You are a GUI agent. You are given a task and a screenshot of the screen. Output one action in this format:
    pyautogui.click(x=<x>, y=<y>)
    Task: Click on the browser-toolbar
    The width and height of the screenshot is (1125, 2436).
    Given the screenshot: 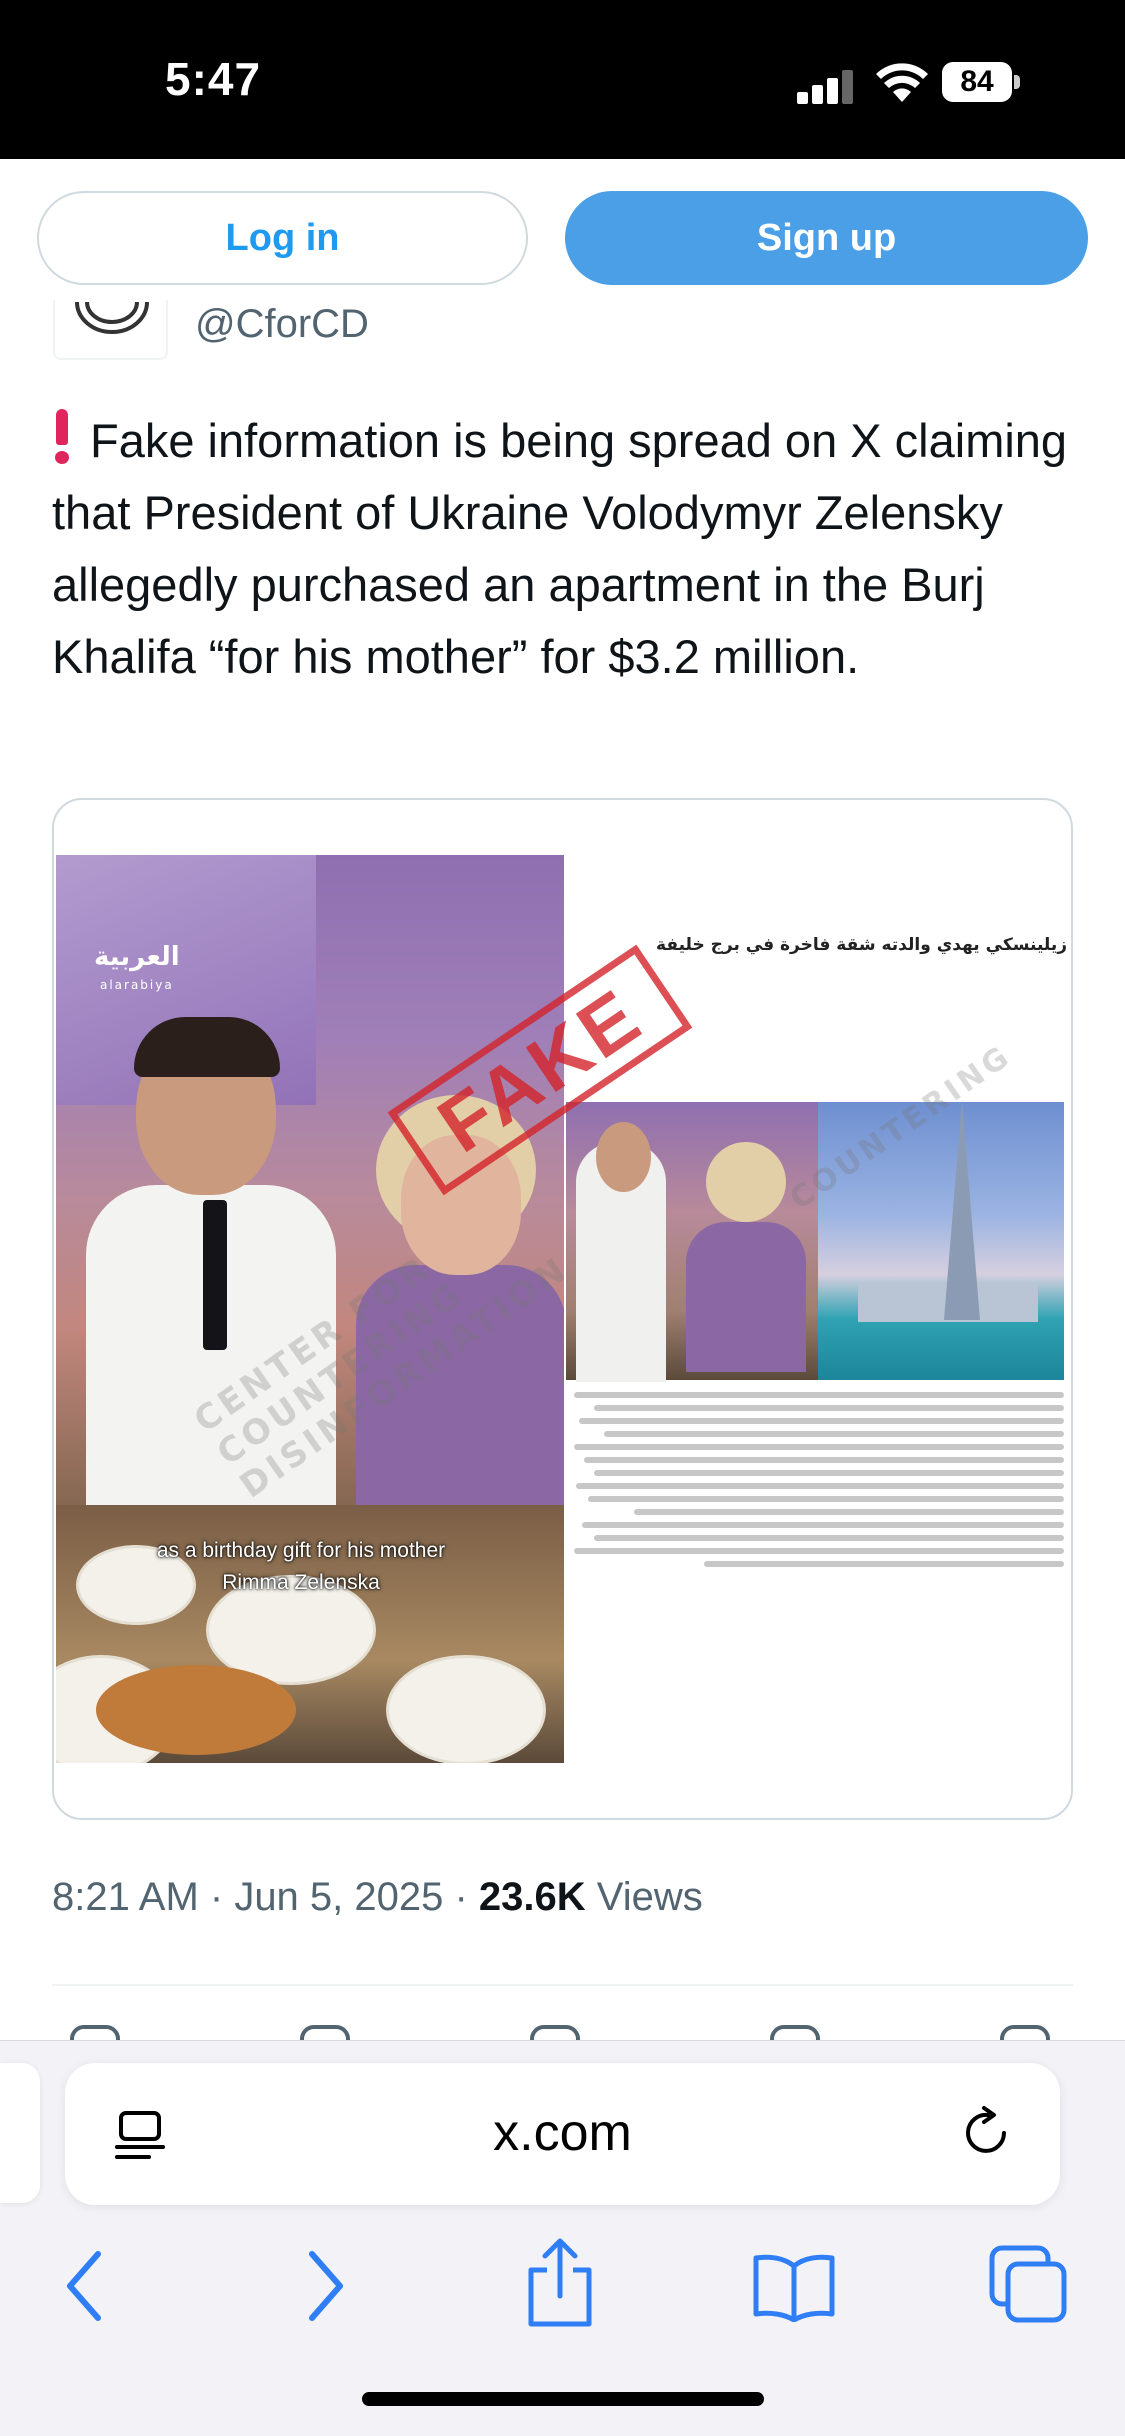 What is the action you would take?
    pyautogui.click(x=562, y=2291)
    